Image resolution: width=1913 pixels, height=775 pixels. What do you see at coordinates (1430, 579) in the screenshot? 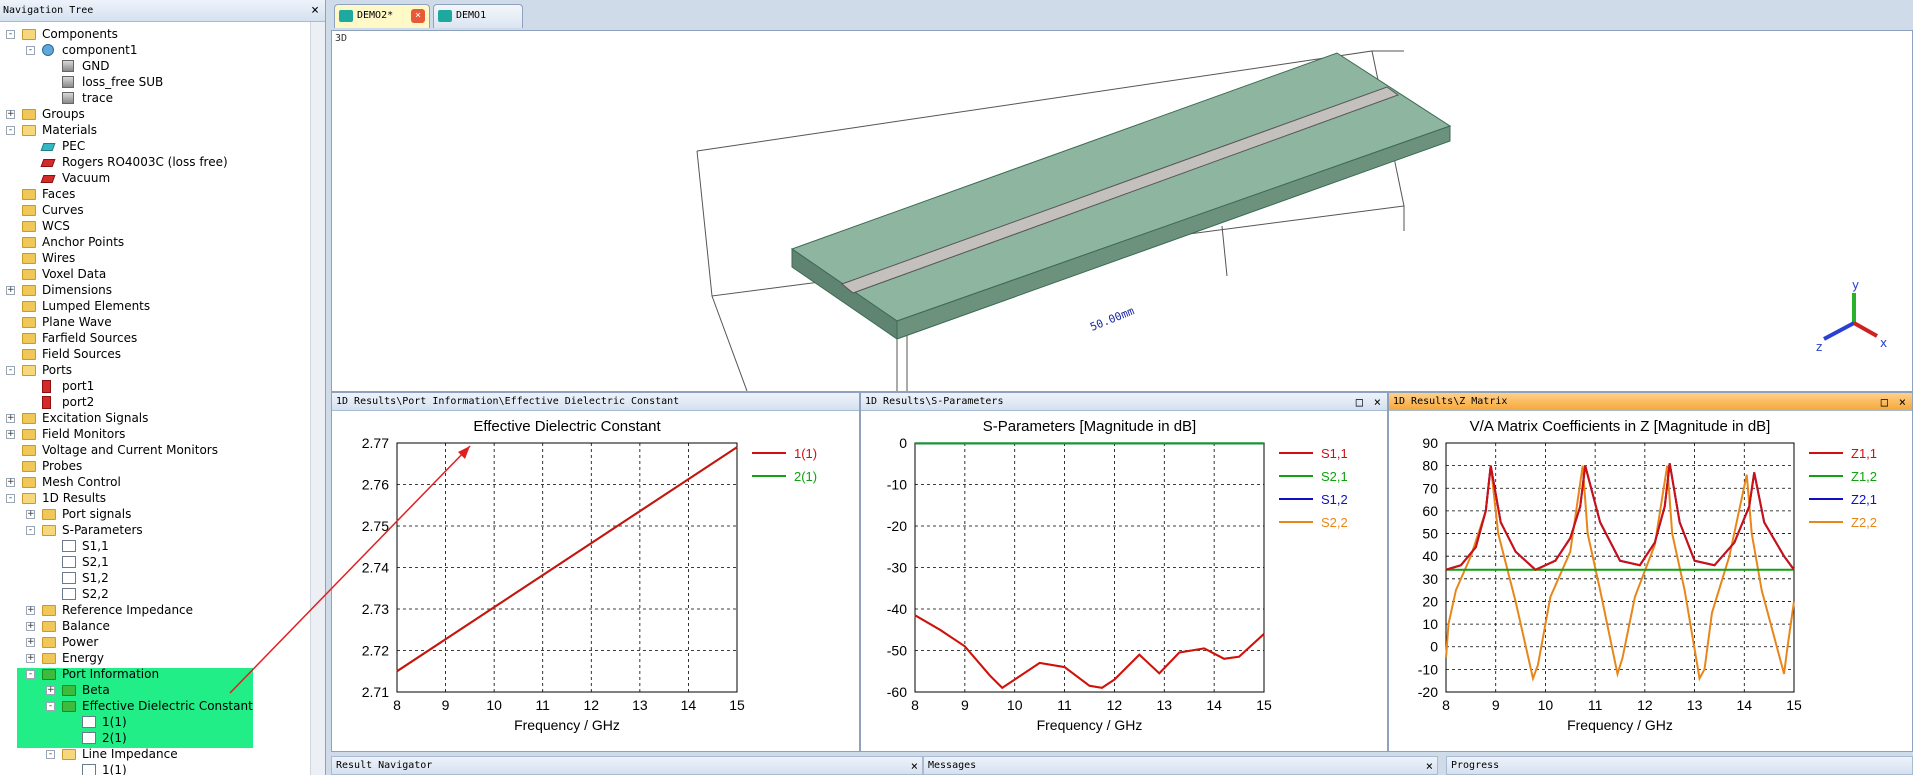
I see `y-tick-label: 30` at bounding box center [1430, 579].